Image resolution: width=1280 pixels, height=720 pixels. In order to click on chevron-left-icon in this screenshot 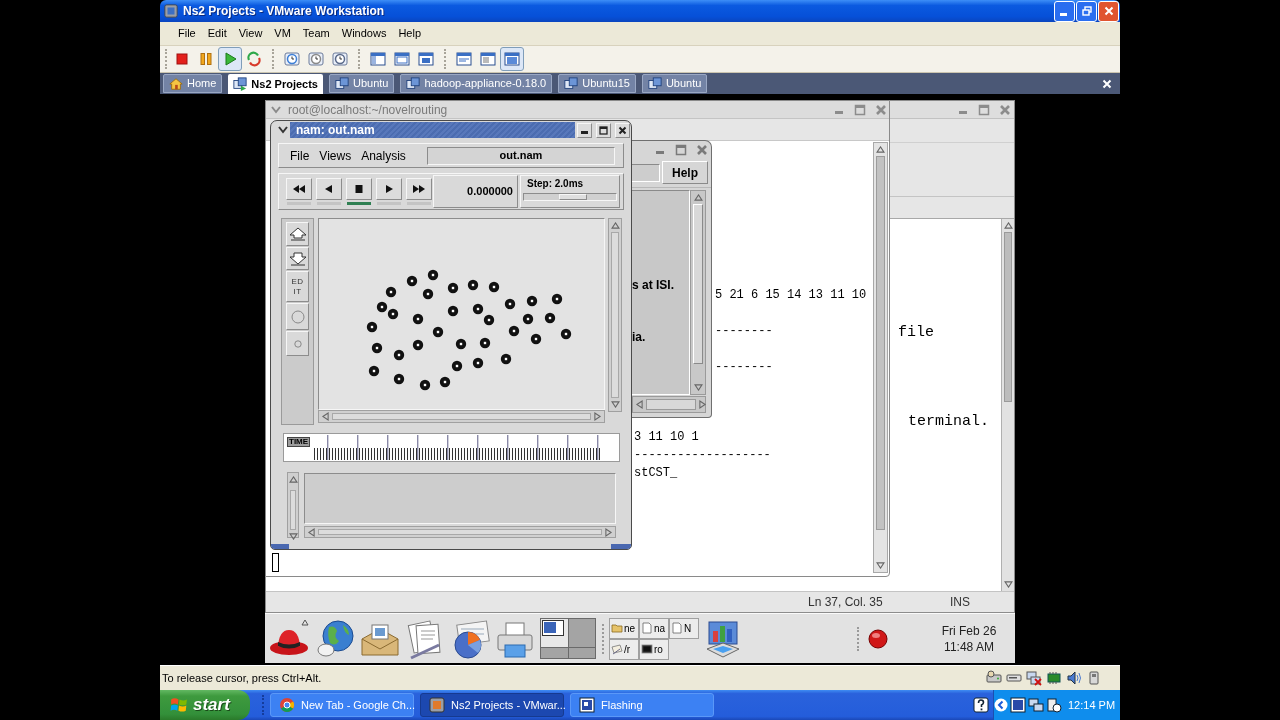, I will do `click(1001, 705)`.